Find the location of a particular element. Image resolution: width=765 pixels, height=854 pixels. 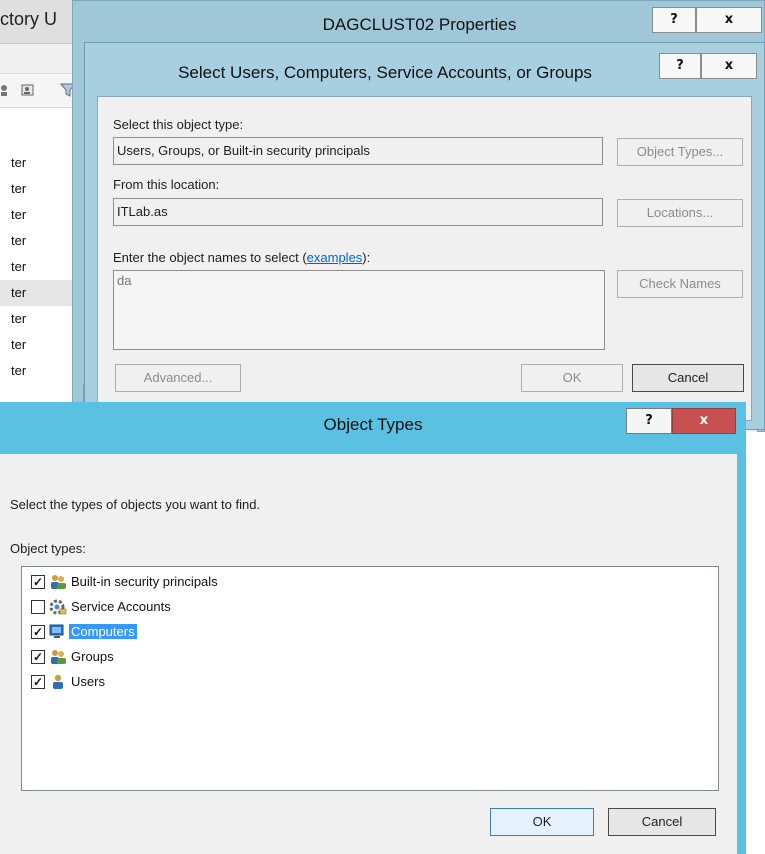

location-label: From this location: is located at coordinates (166, 184).